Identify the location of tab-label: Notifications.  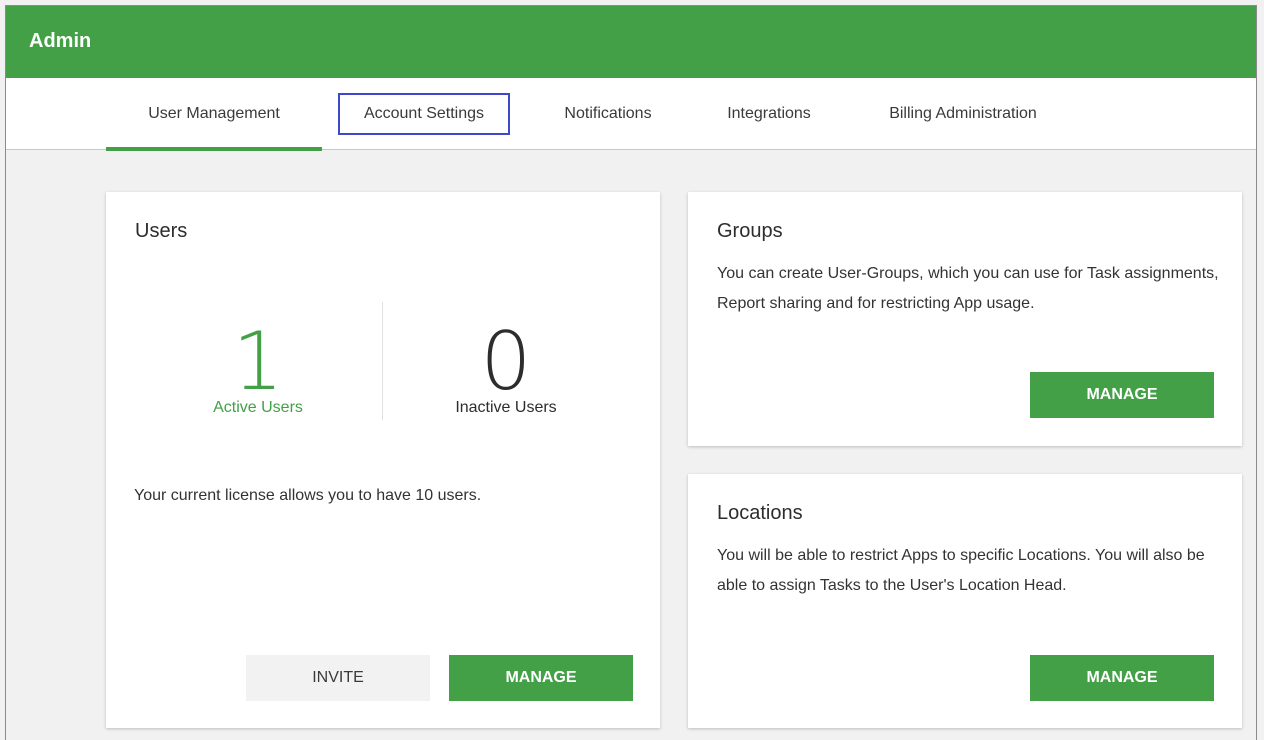
(608, 113).